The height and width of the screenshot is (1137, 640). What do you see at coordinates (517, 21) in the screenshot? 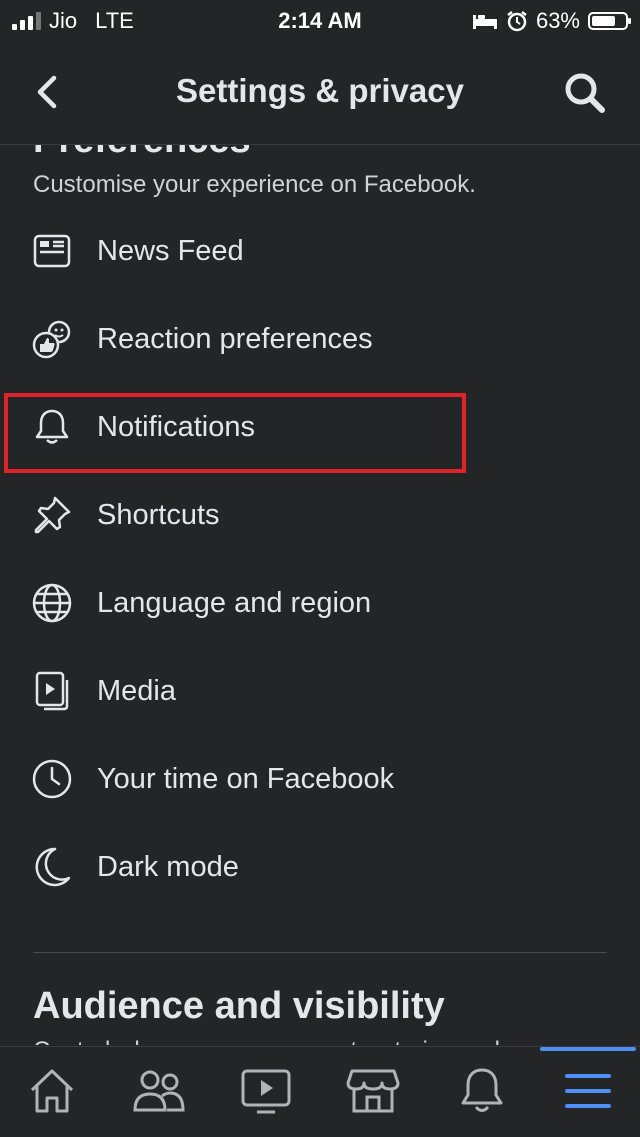
I see `alarm-icon` at bounding box center [517, 21].